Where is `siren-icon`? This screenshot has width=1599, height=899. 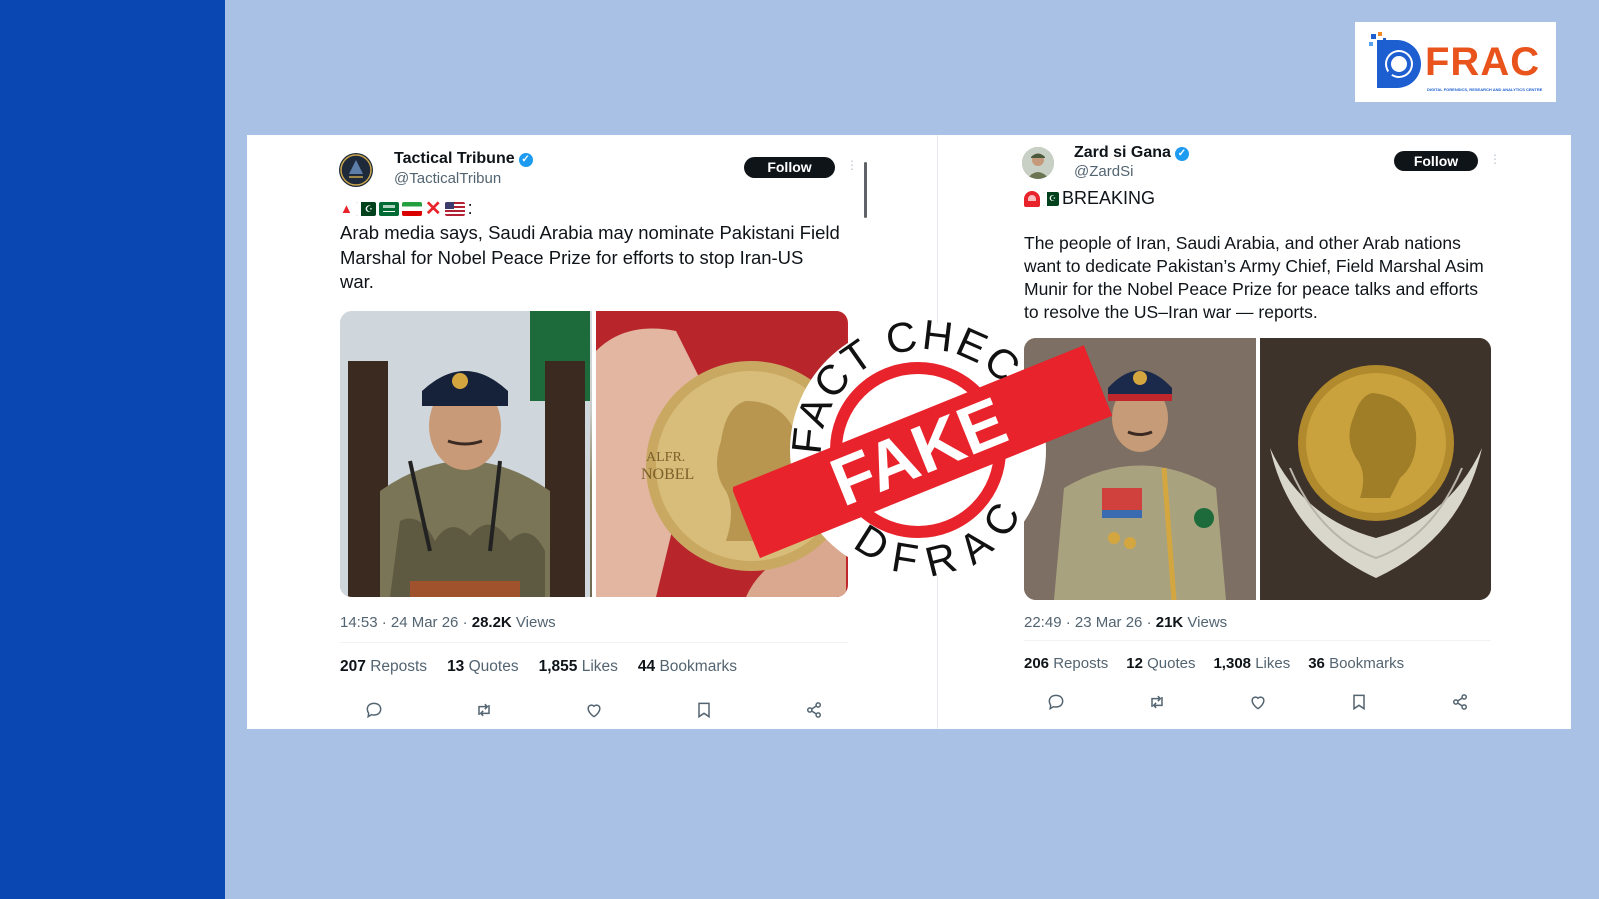 siren-icon is located at coordinates (1032, 198).